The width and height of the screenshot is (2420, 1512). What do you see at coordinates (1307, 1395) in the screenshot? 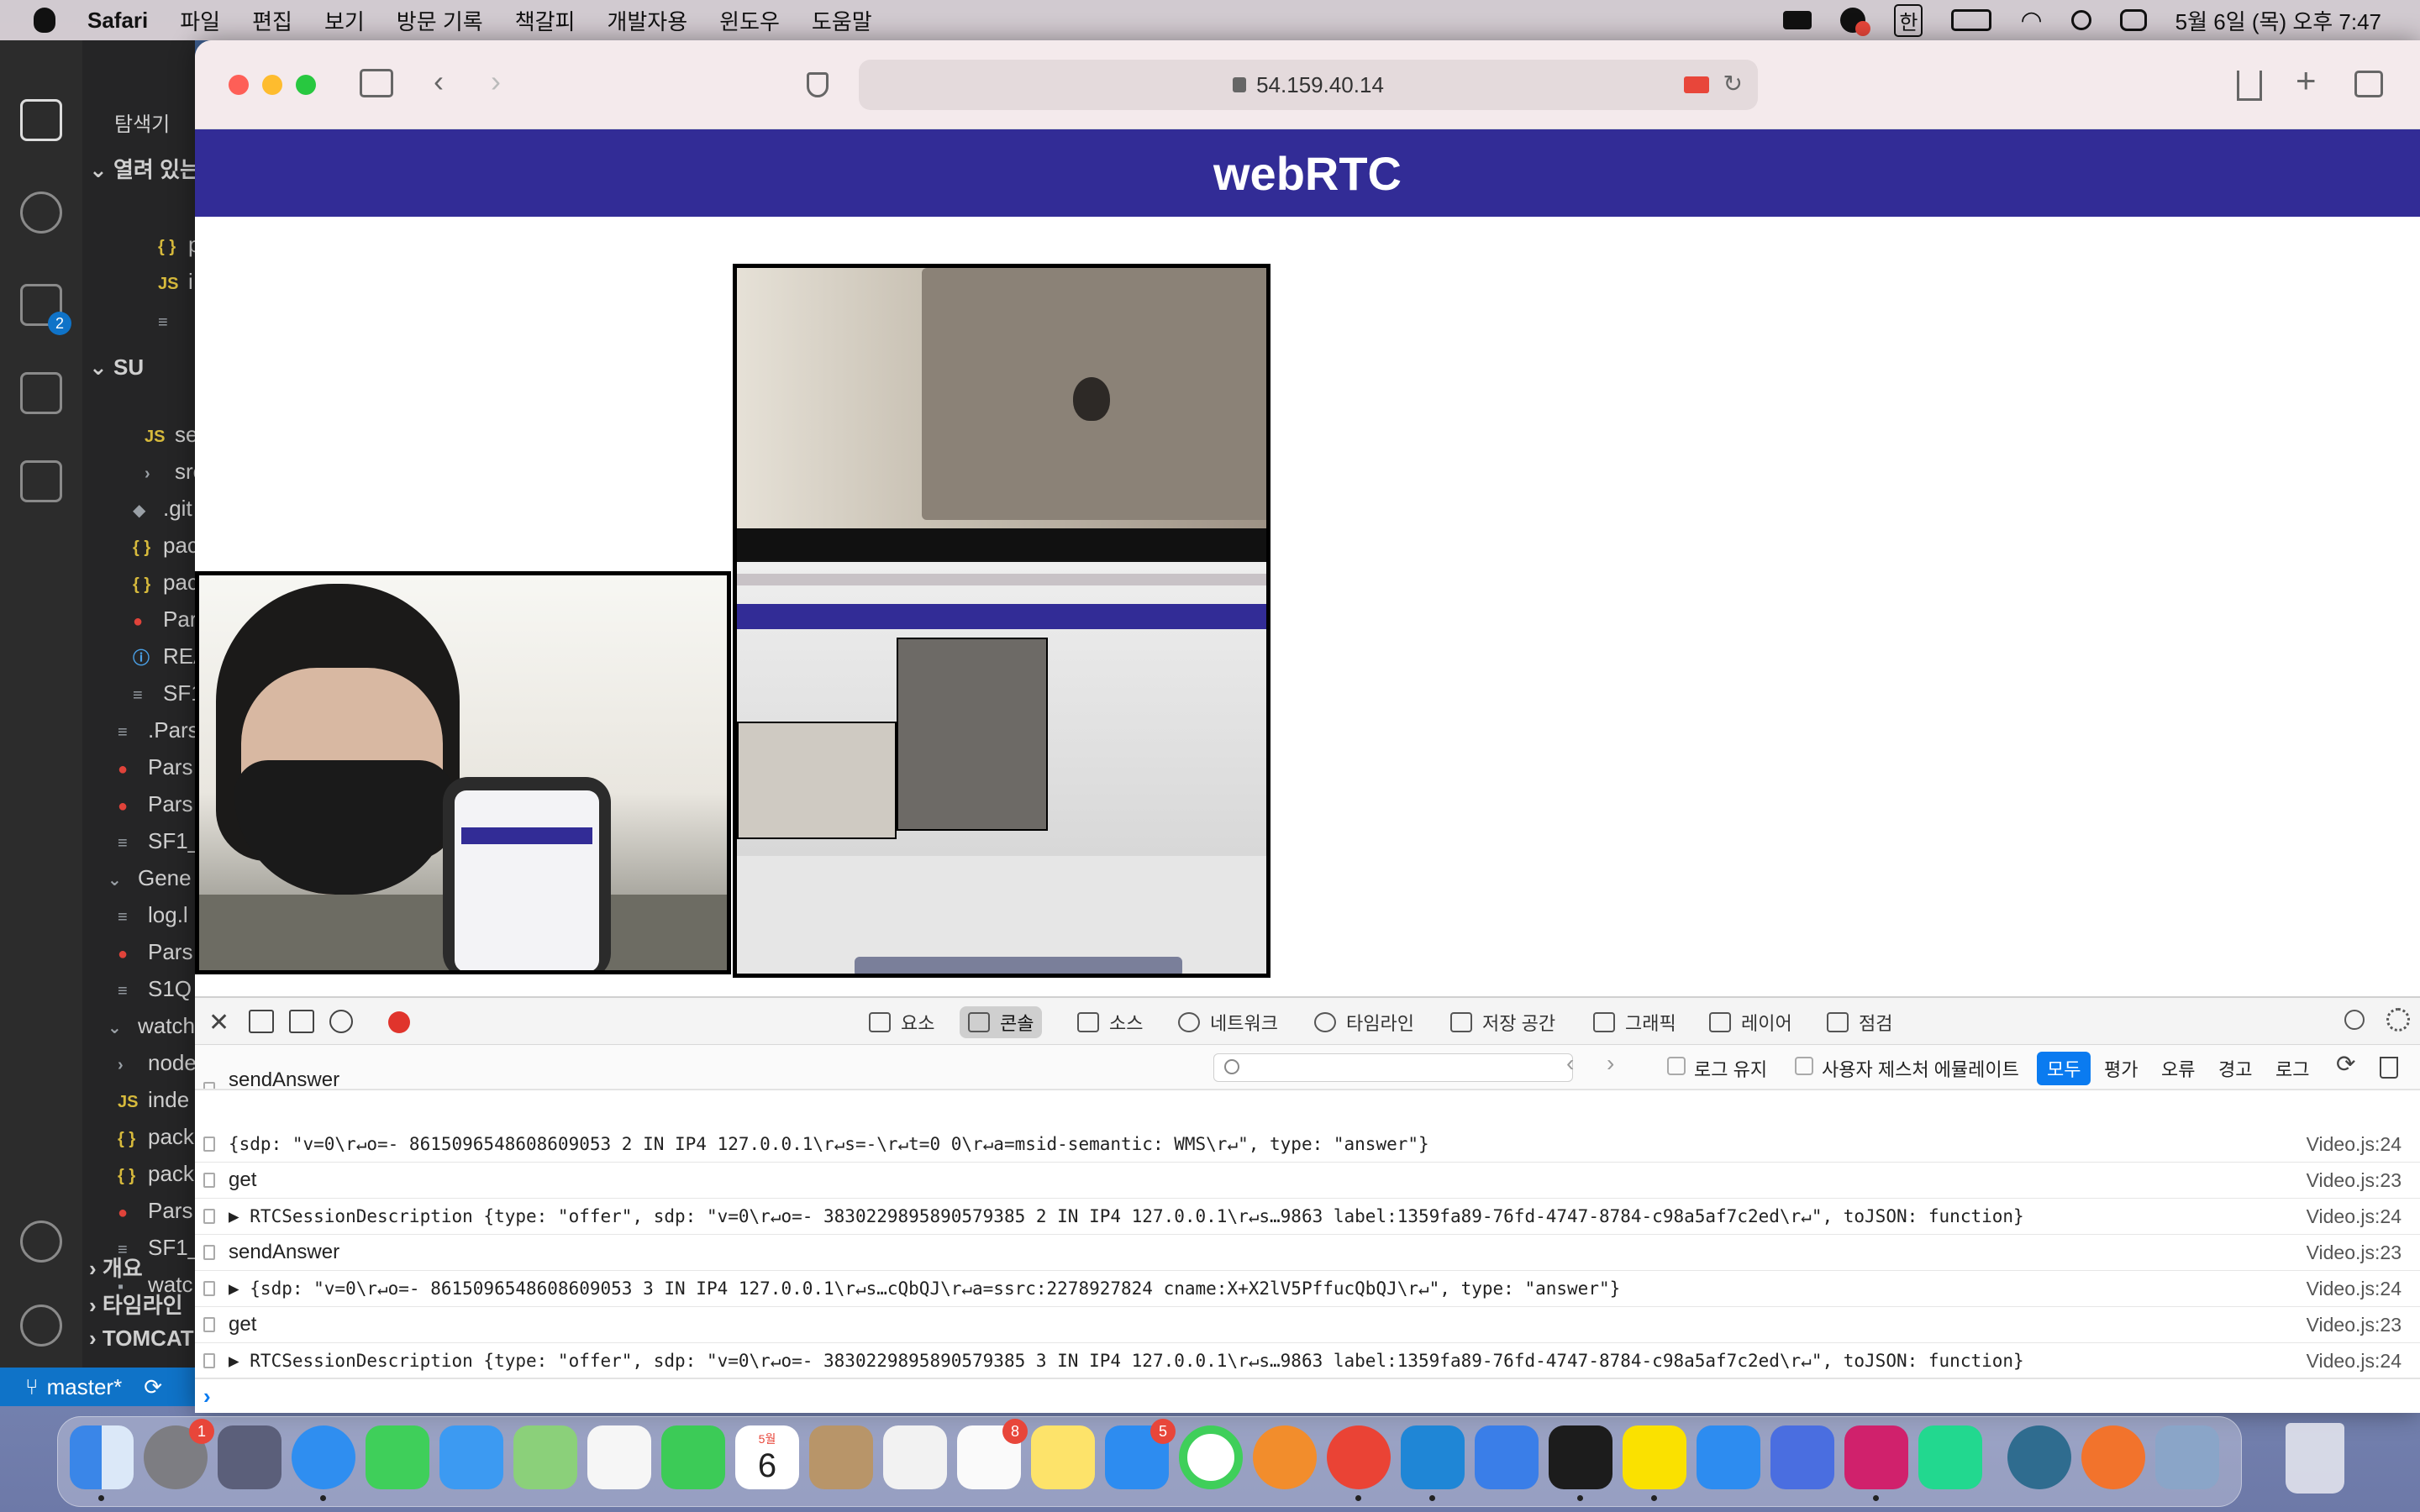
I see `console-prompt: ›` at bounding box center [1307, 1395].